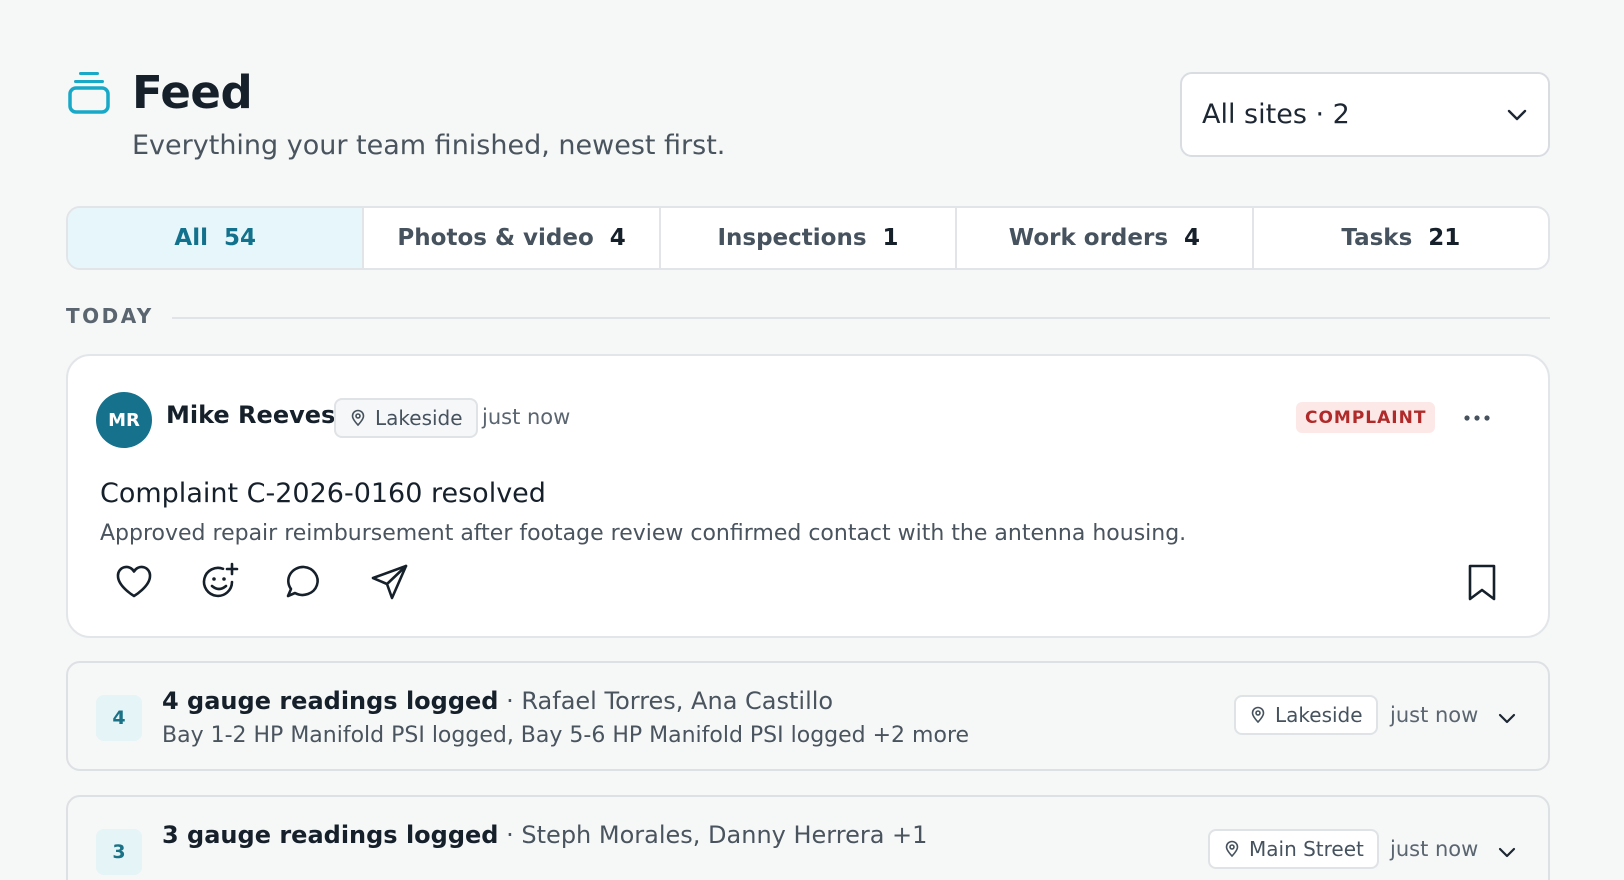  I want to click on tab-all: All 54, so click(216, 238).